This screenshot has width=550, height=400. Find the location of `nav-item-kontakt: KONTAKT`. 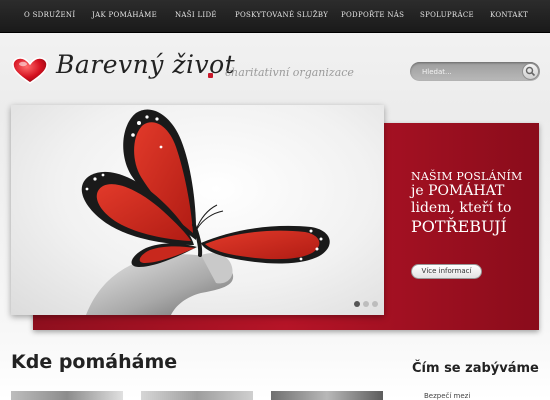

nav-item-kontakt: KONTAKT is located at coordinates (509, 17).